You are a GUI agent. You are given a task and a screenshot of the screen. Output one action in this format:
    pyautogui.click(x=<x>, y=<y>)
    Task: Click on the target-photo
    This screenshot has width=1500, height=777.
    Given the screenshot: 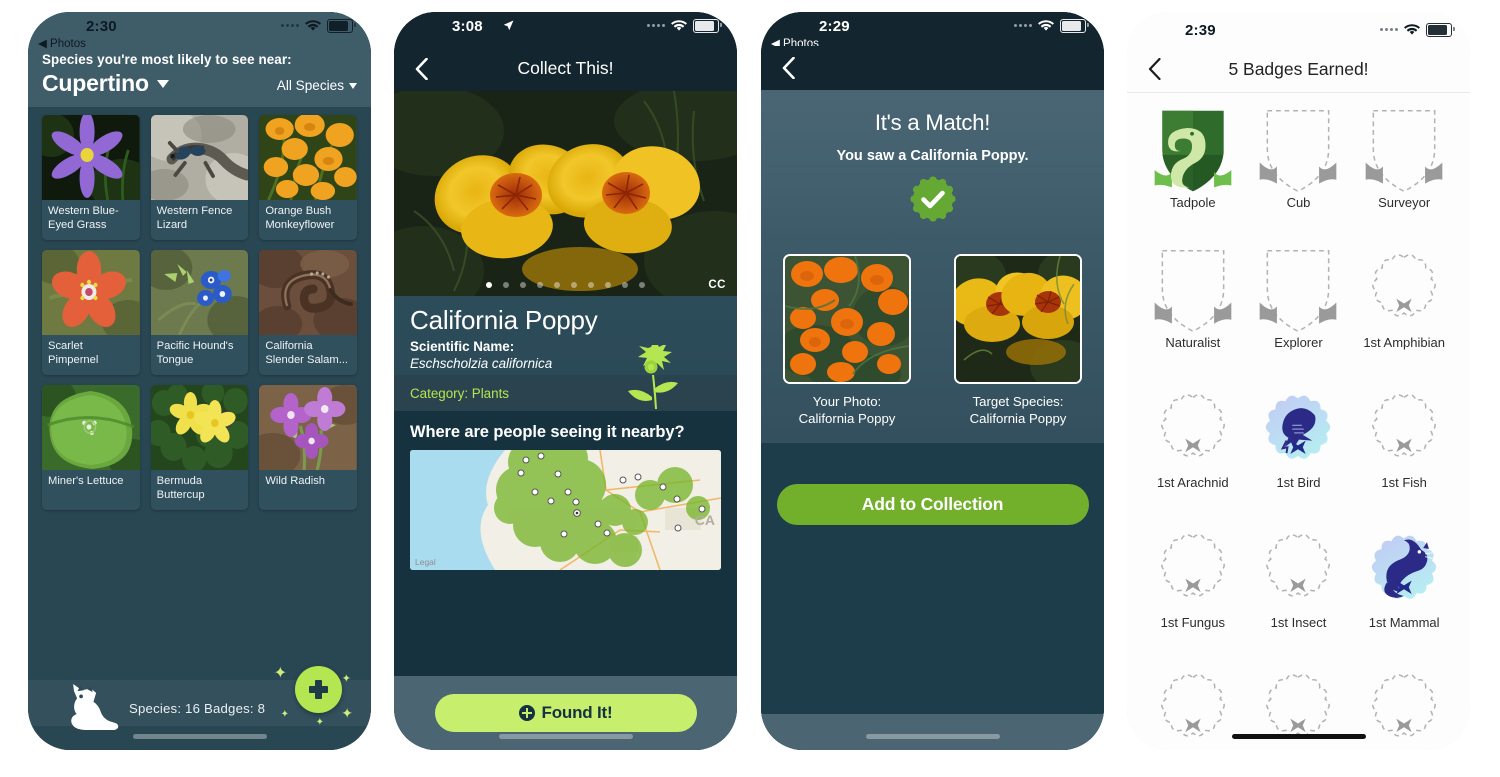 What is the action you would take?
    pyautogui.click(x=1018, y=319)
    